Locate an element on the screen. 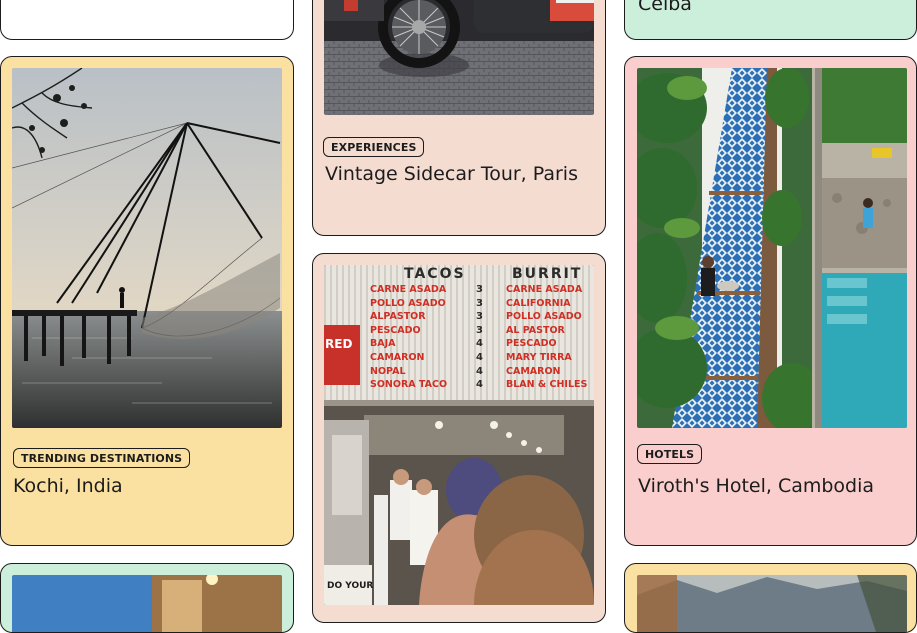  mountain-sky-photo is located at coordinates (772, 603).